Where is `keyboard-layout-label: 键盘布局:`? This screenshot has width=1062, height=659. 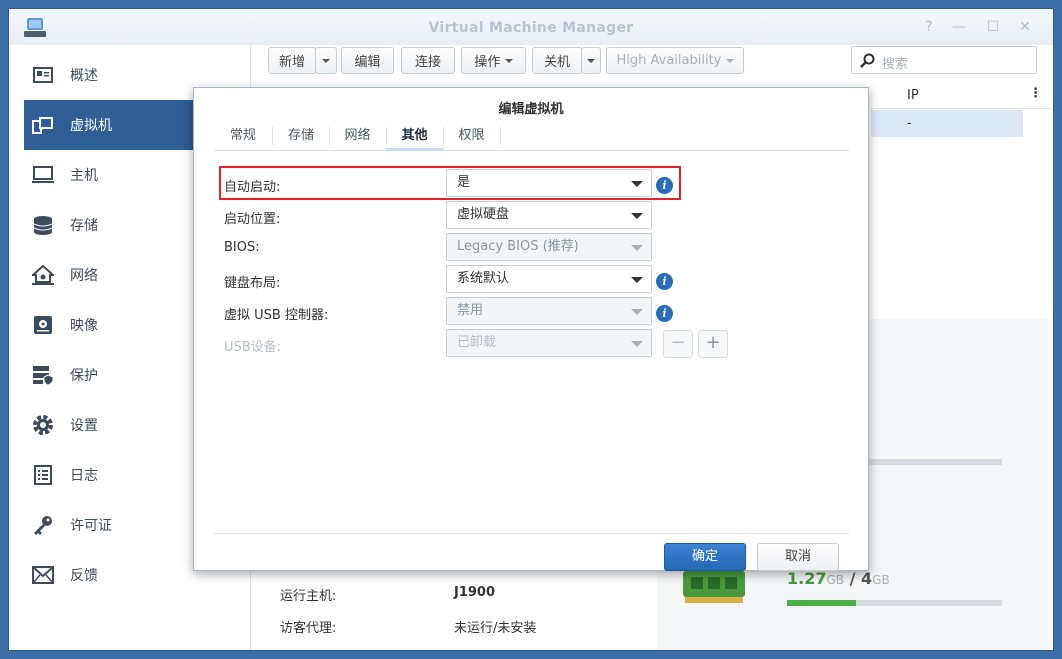
keyboard-layout-label: 键盘布局: is located at coordinates (252, 283).